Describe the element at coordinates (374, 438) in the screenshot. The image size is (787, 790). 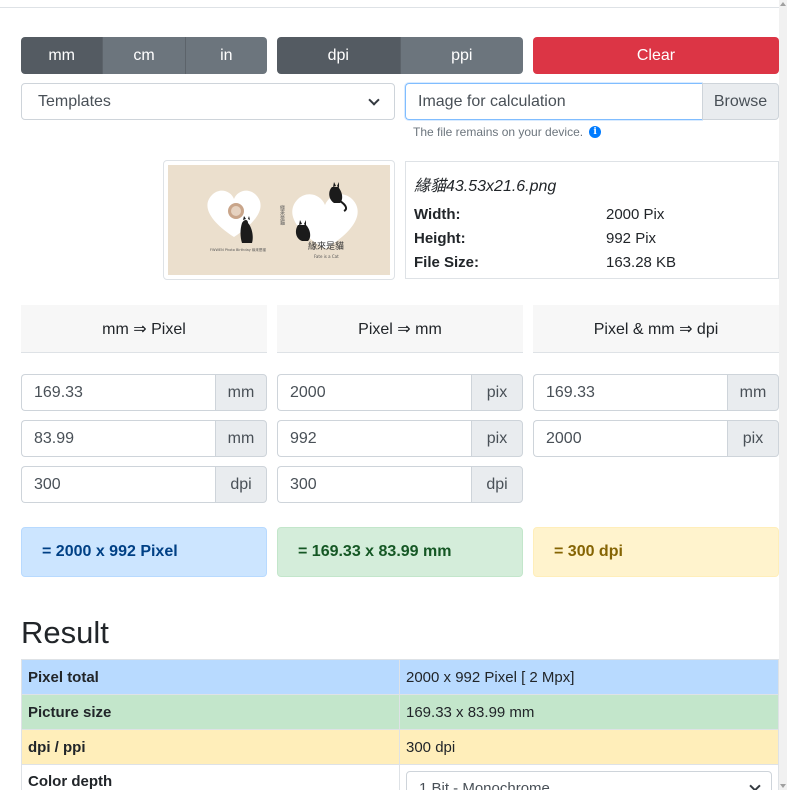
I see `pix-height-input: 992` at that location.